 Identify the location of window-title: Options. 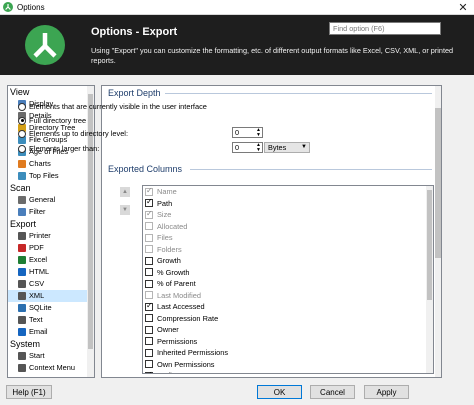
(31, 7).